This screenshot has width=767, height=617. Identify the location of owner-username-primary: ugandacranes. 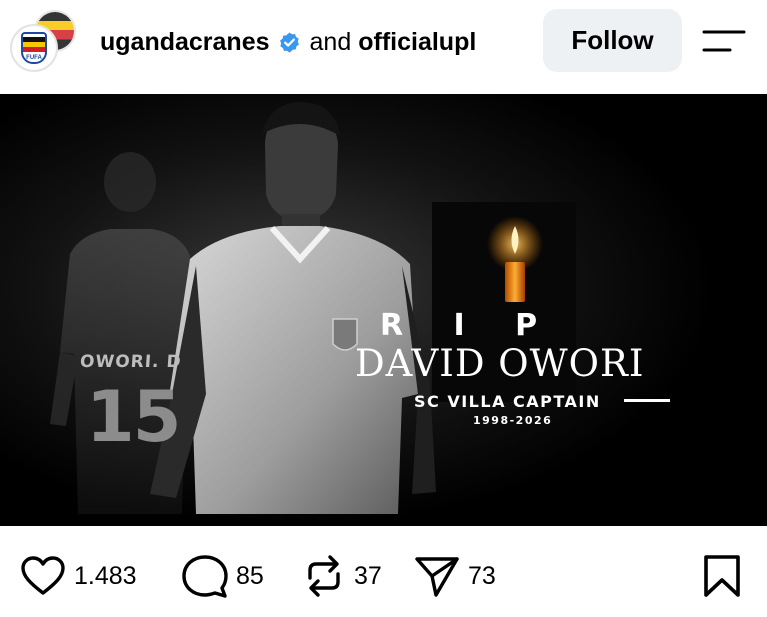
(185, 42).